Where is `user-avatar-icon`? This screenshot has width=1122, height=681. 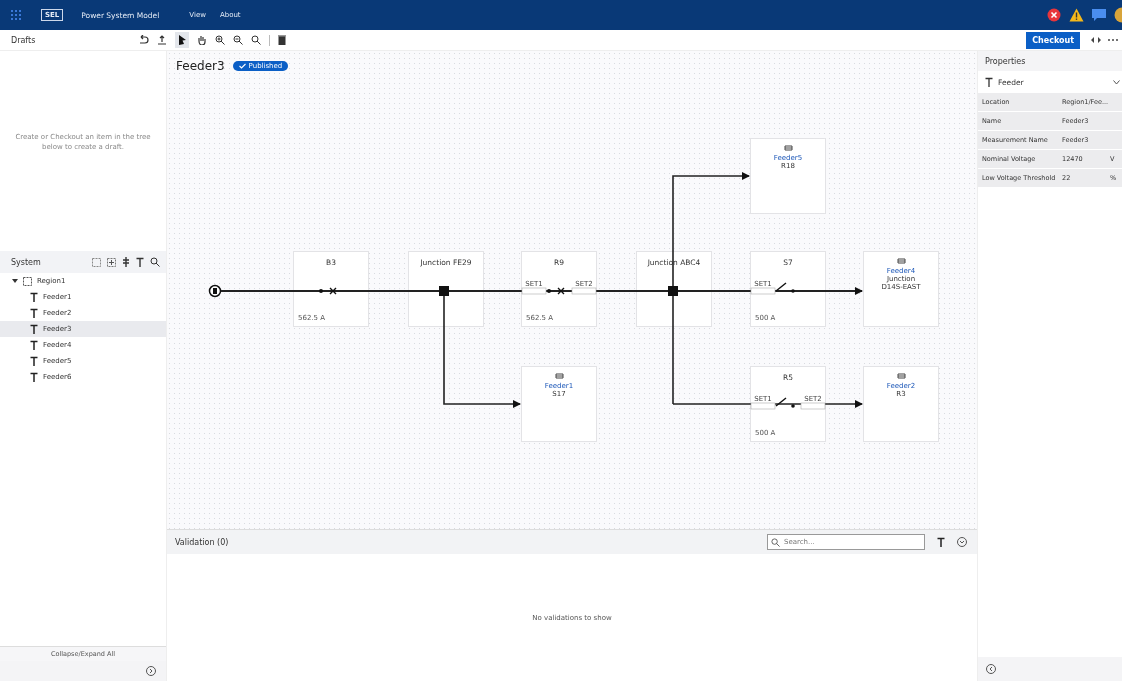 user-avatar-icon is located at coordinates (1118, 15).